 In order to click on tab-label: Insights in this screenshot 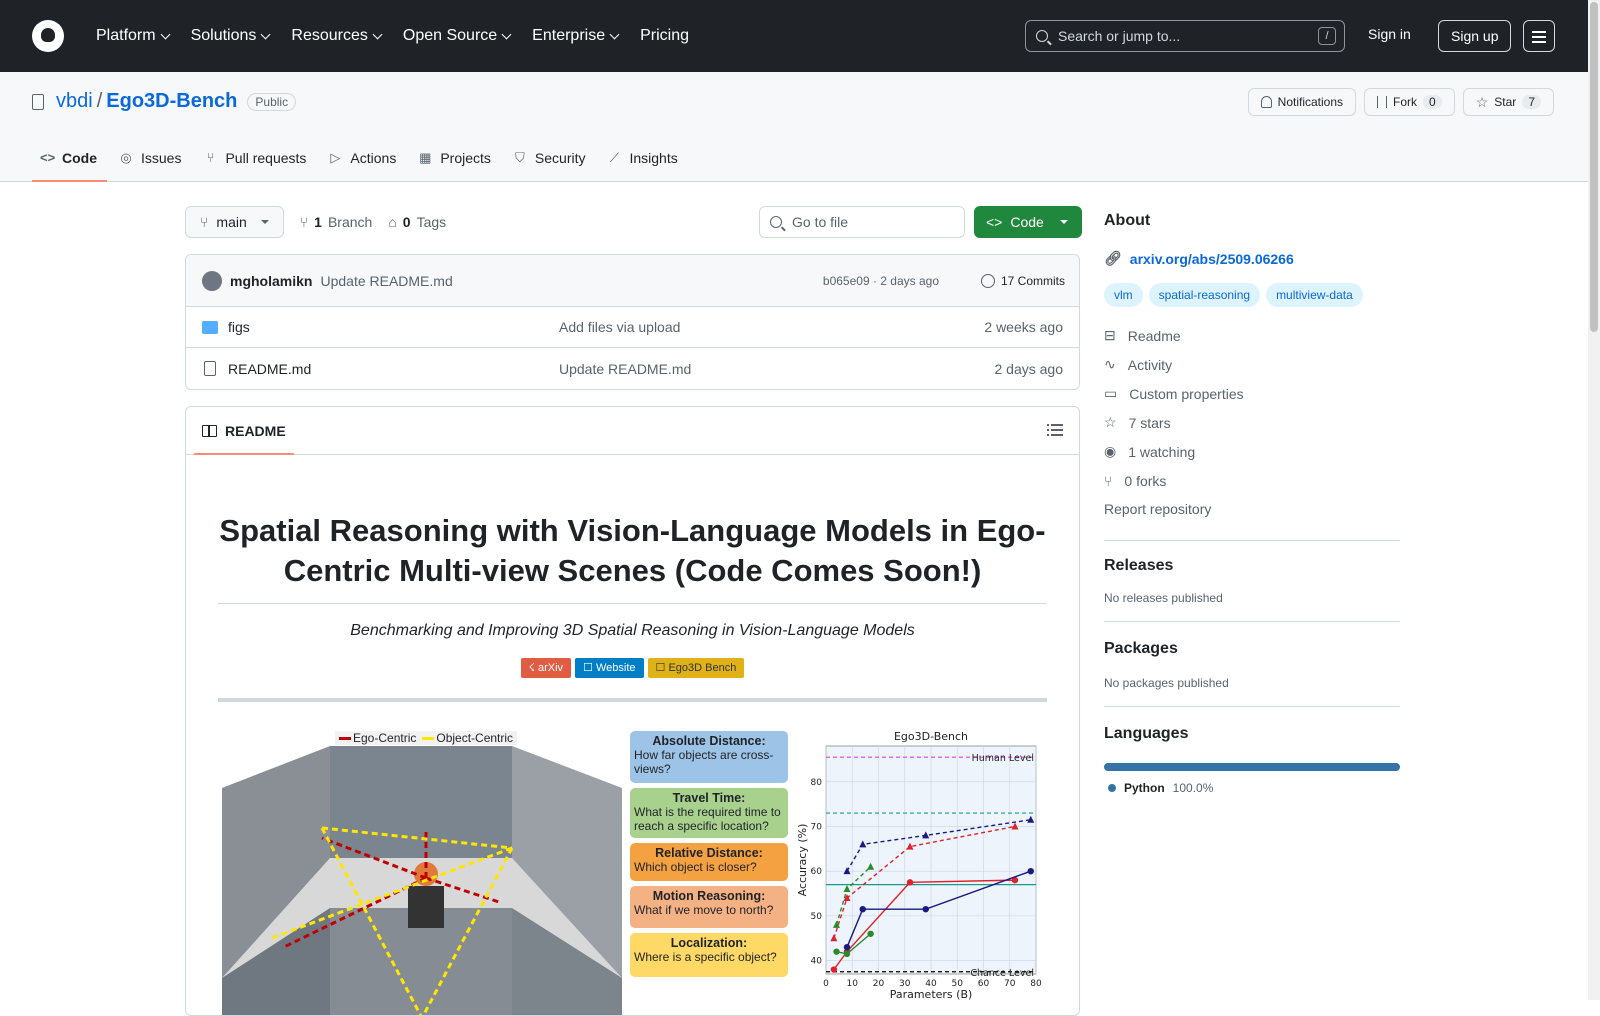, I will do `click(653, 158)`.